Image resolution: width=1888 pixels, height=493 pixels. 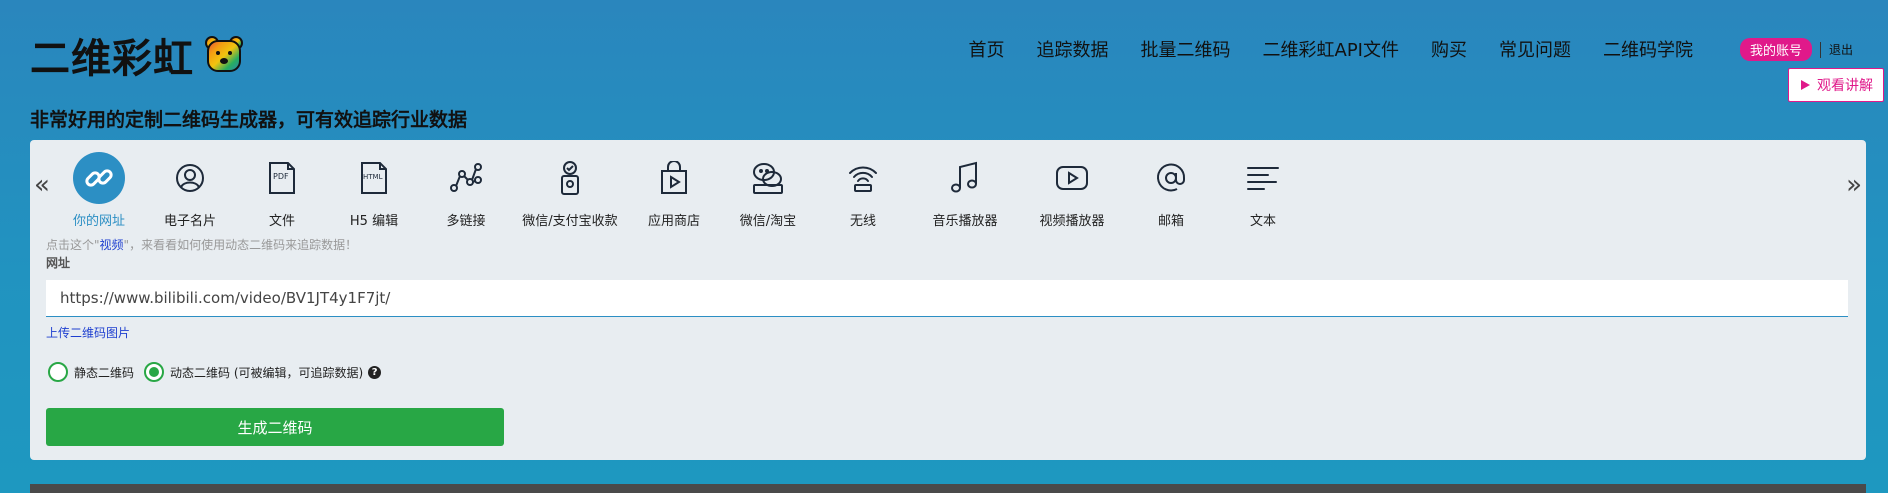 I want to click on qr-mode-radios: 静态二维码 动态二维码 (可被编辑，可追踪数据) ?, so click(x=219, y=372).